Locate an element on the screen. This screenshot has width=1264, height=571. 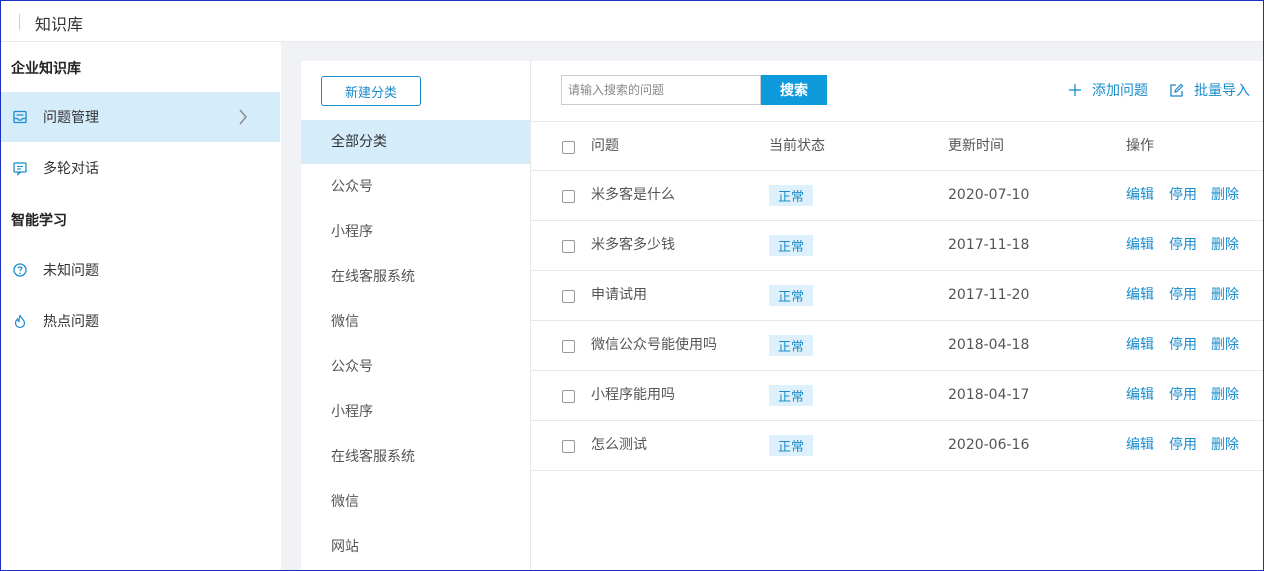
updated-date: 2017-11-20 is located at coordinates (989, 295).